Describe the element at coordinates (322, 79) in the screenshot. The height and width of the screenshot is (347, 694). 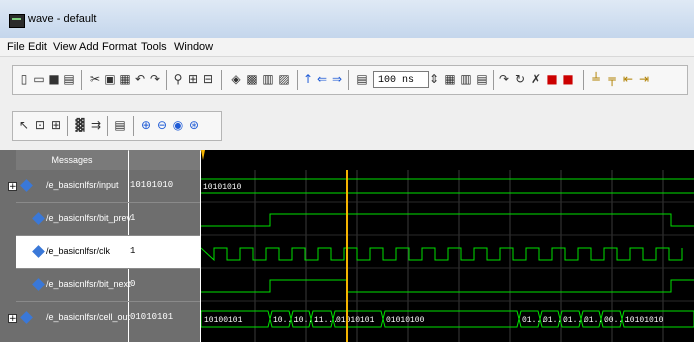
I see `back-arrow-icon: ⇐` at that location.